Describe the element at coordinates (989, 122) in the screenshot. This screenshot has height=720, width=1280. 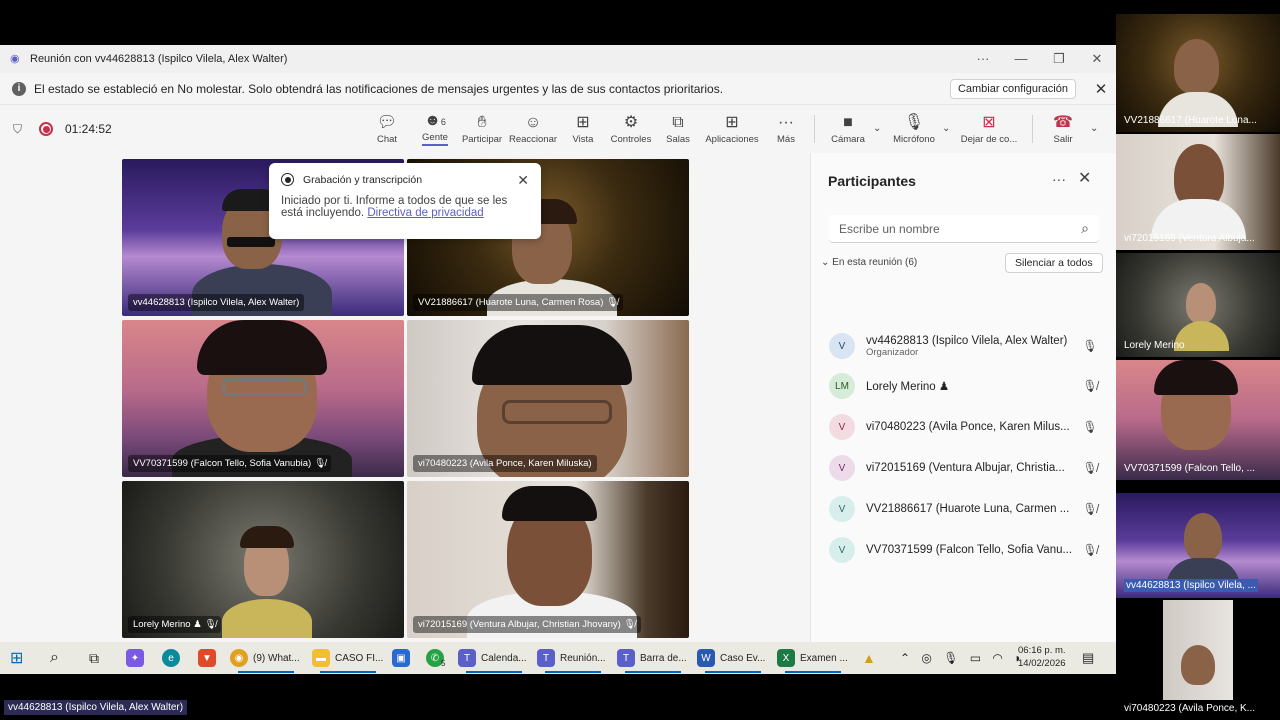
I see `stop-share-icon: ⊠` at that location.